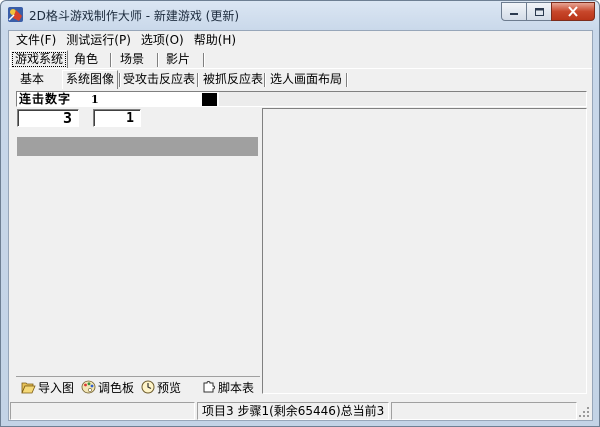 Image resolution: width=600 pixels, height=427 pixels. What do you see at coordinates (209, 387) in the screenshot?
I see `puzzle-icon` at bounding box center [209, 387].